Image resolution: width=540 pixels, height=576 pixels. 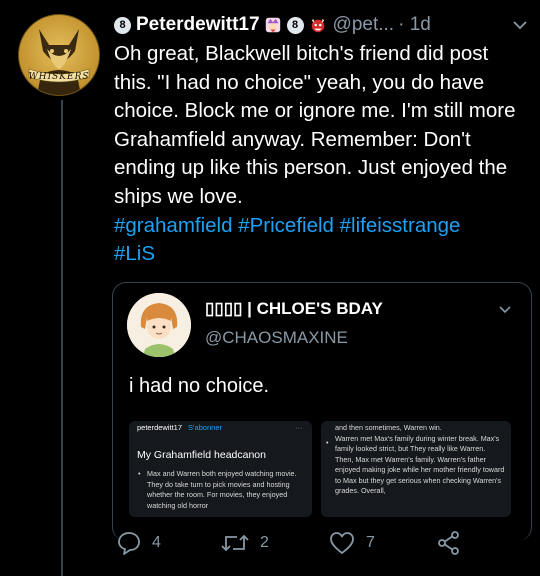 I want to click on thread-line, so click(x=62, y=338).